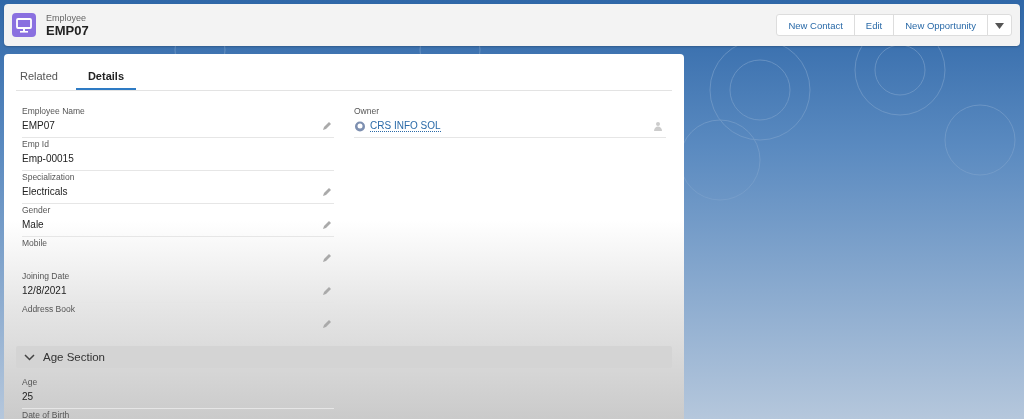 This screenshot has height=419, width=1024. What do you see at coordinates (74, 357) in the screenshot?
I see `section-title: Age Section` at bounding box center [74, 357].